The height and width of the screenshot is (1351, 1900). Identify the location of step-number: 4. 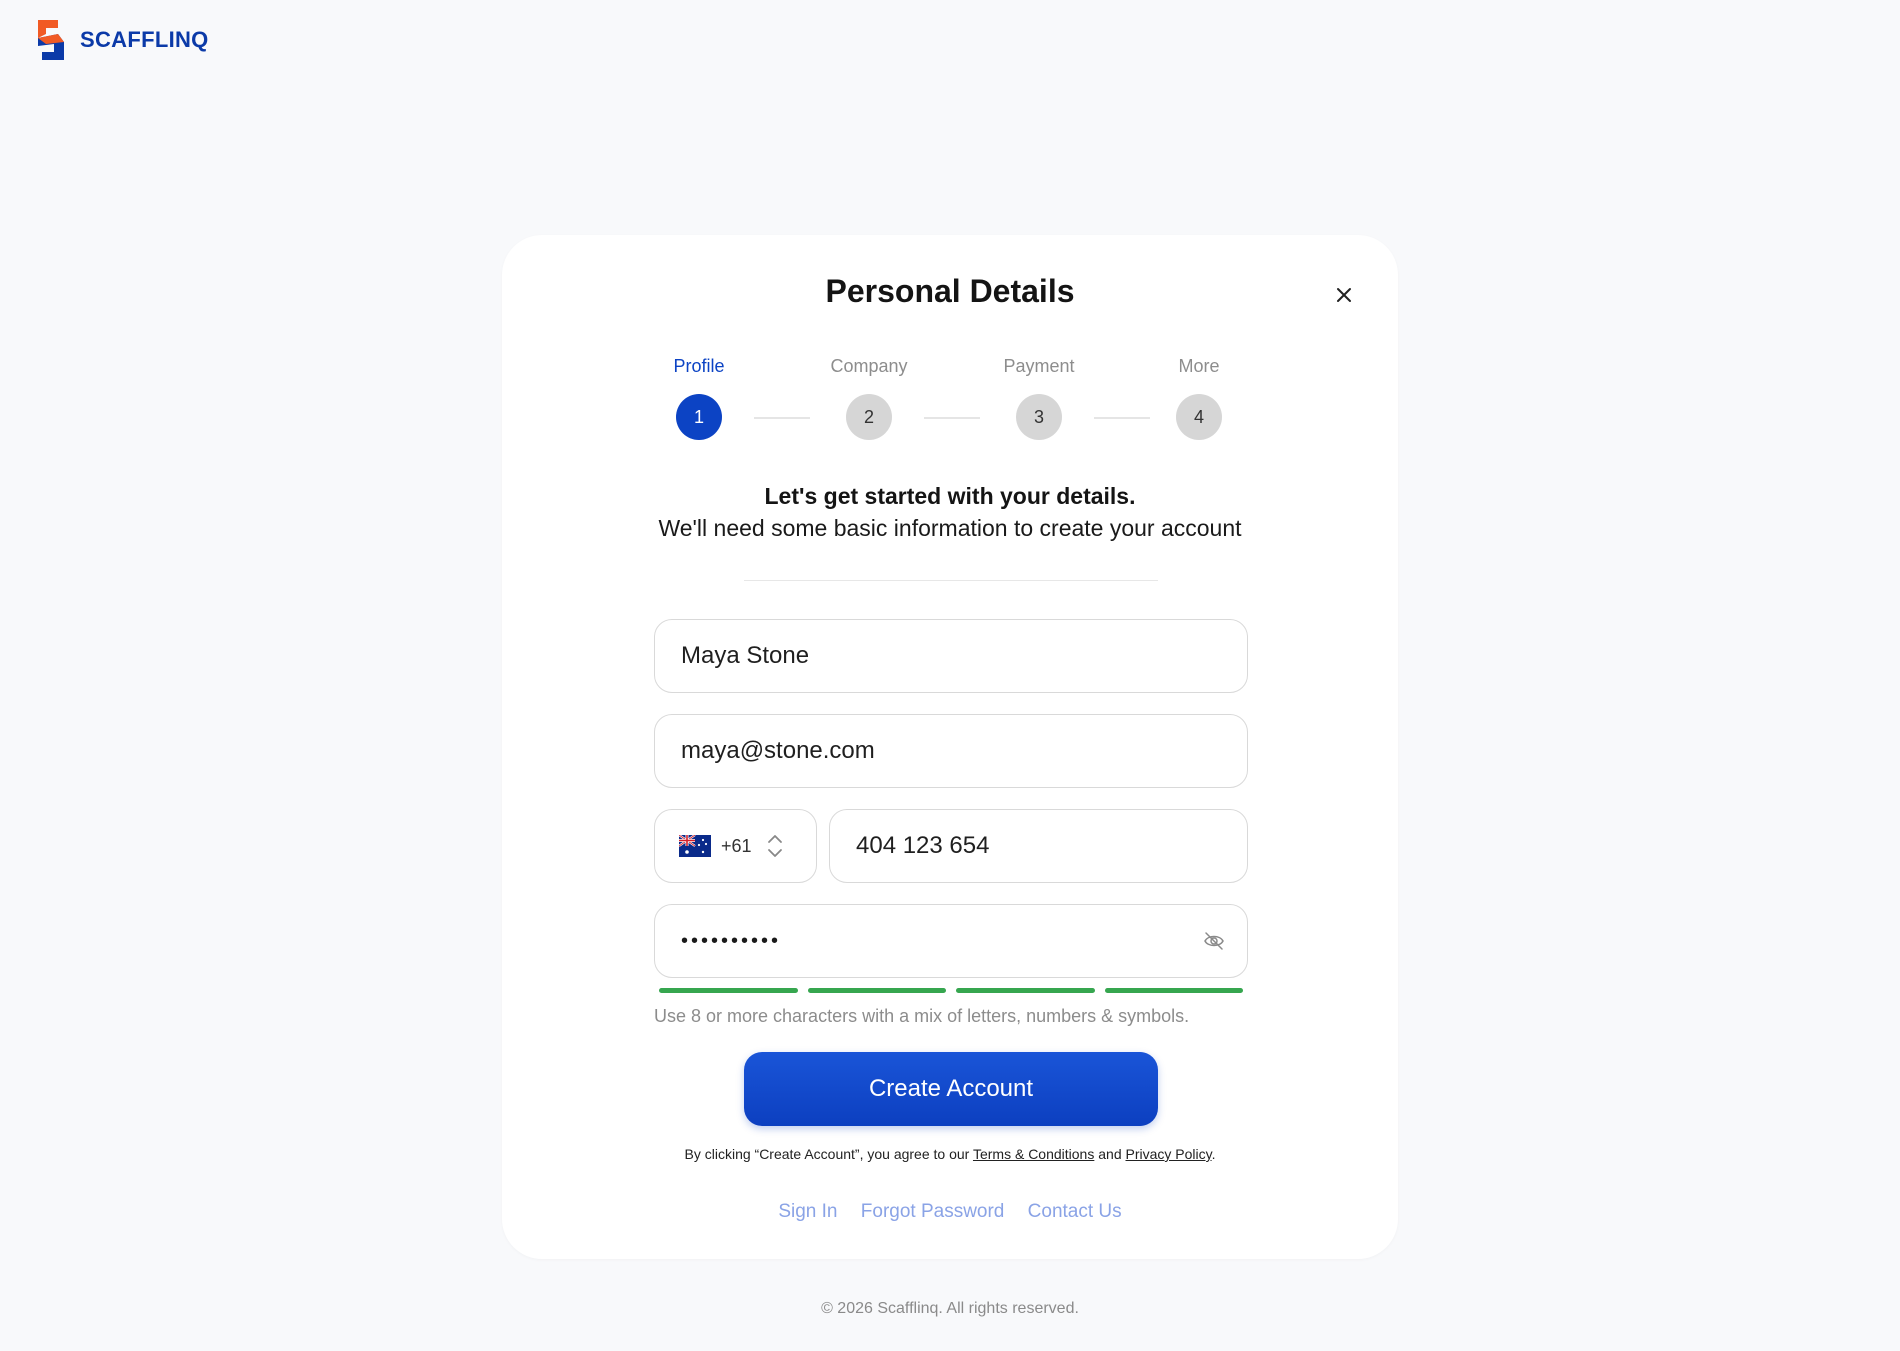
(1199, 417).